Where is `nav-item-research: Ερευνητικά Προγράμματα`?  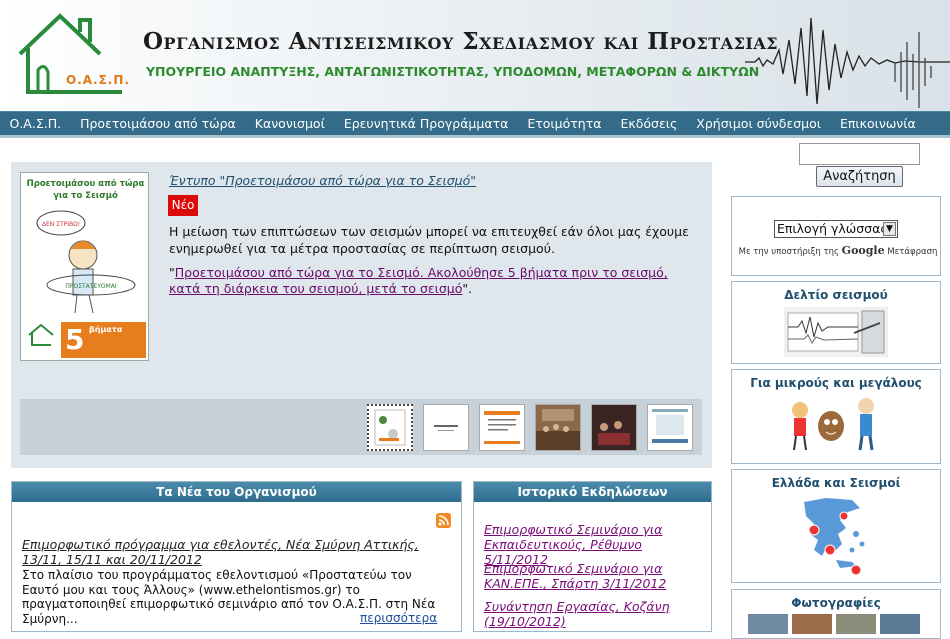
nav-item-research: Ερευνητικά Προγράμματα is located at coordinates (426, 123).